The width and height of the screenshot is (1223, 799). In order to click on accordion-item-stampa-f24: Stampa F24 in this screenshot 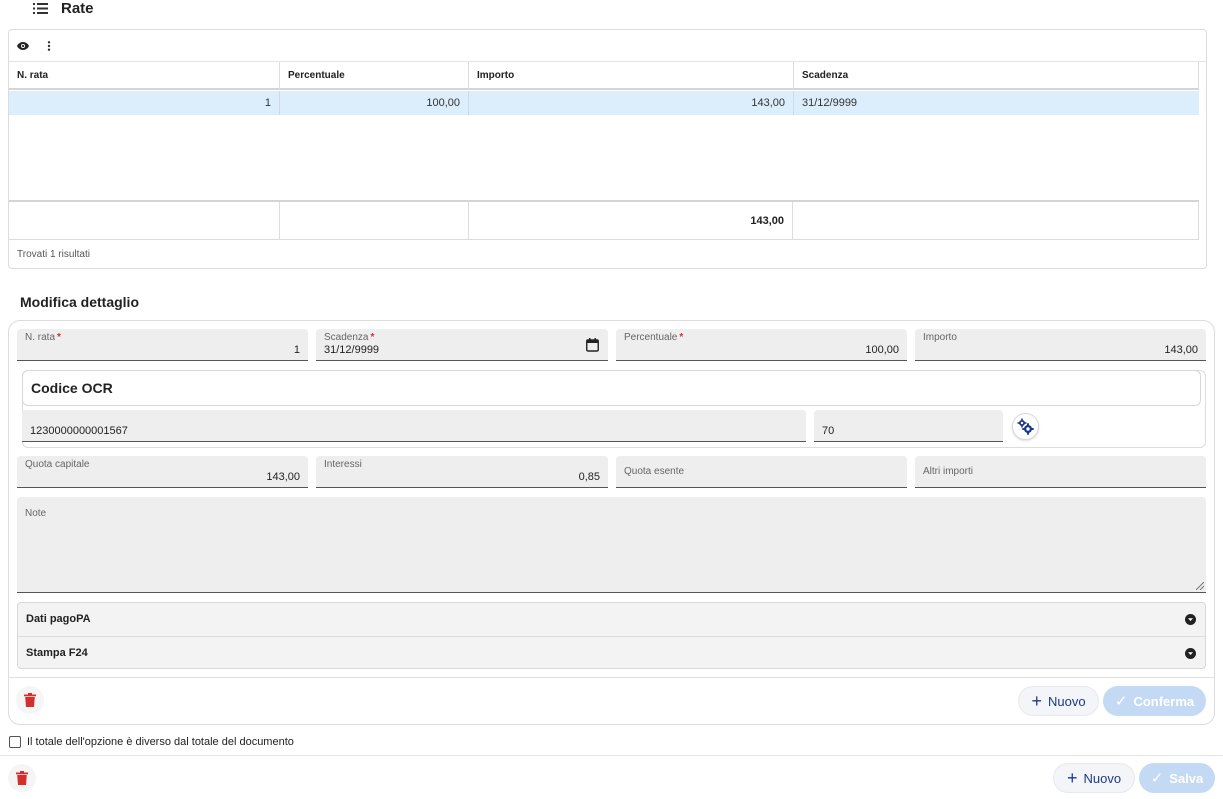, I will do `click(611, 652)`.